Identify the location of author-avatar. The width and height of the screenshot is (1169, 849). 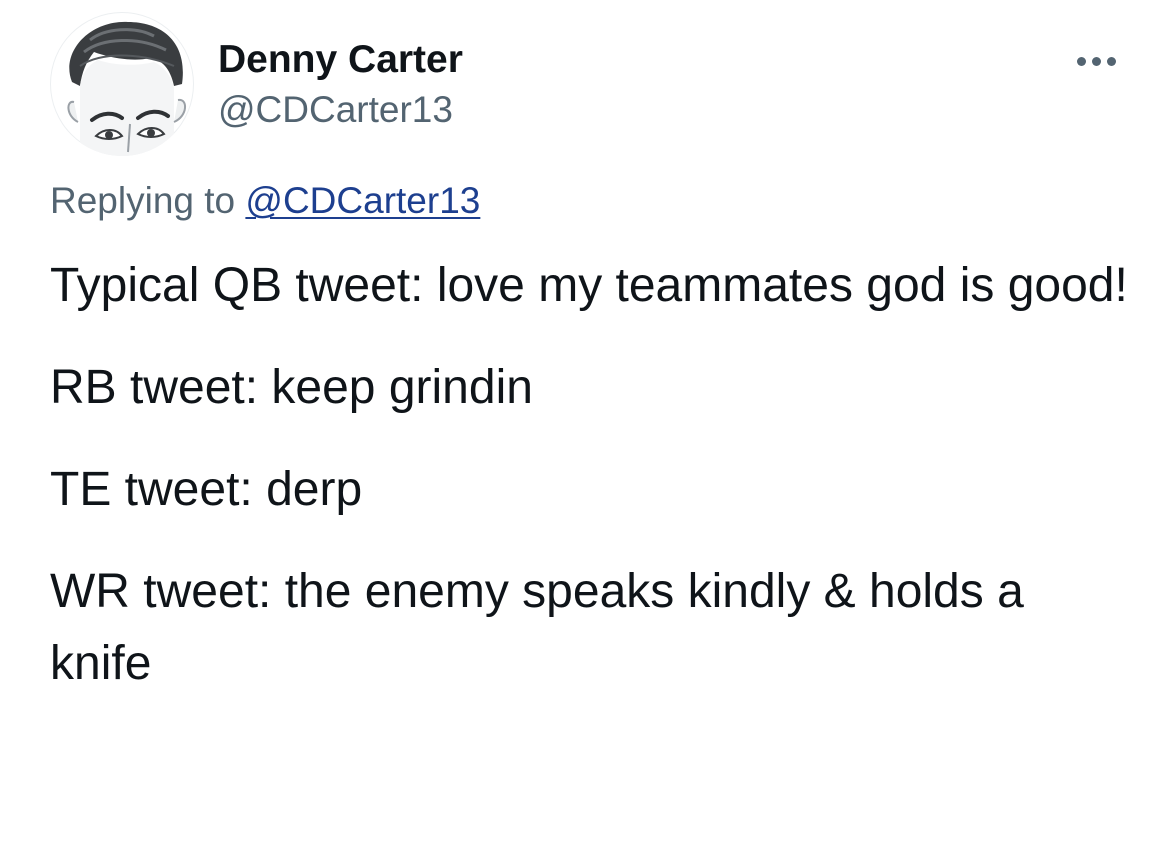
(122, 84).